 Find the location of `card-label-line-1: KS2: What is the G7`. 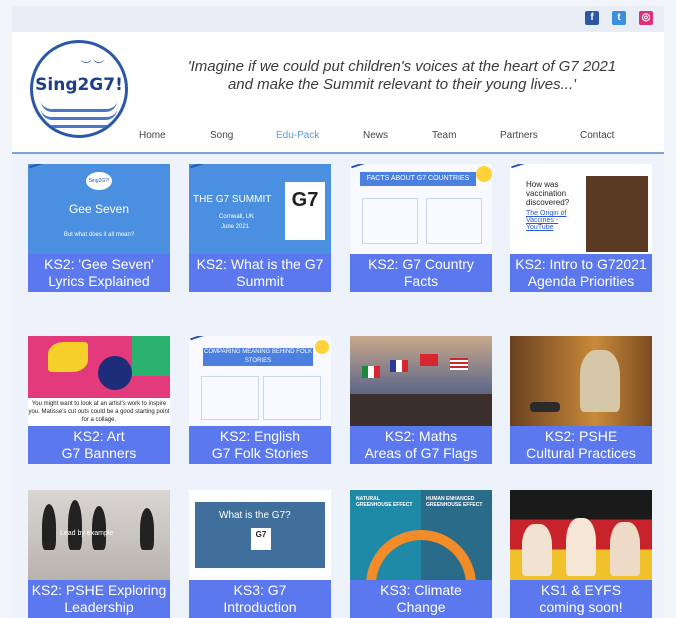

card-label-line-1: KS2: What is the G7 is located at coordinates (260, 264).